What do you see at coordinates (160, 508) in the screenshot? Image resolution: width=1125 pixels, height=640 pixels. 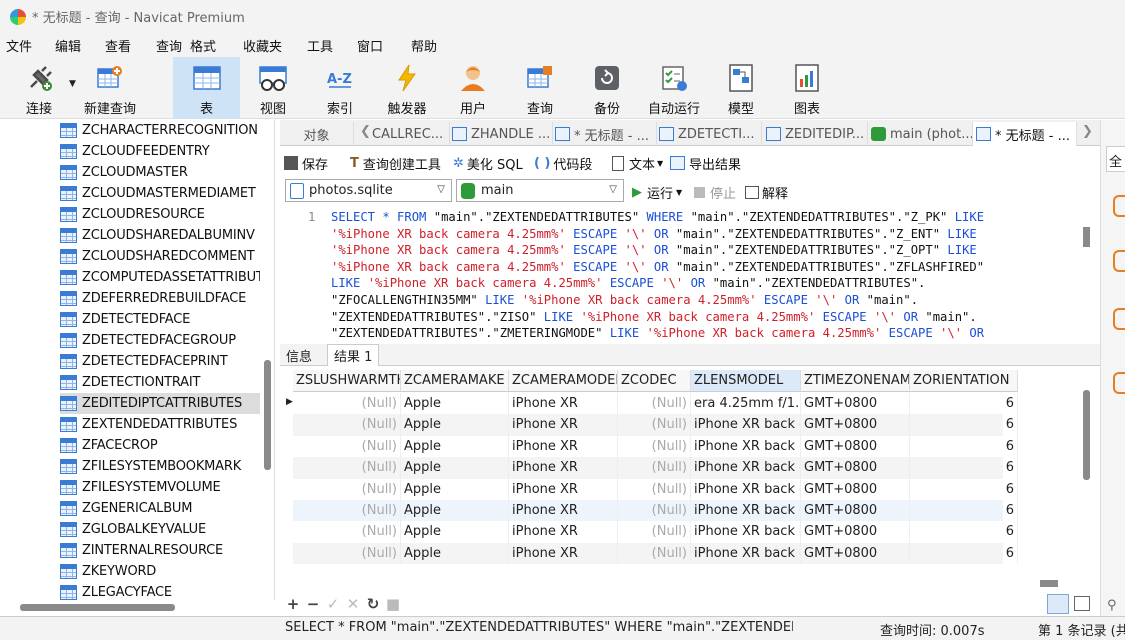 I see `tree-item-table: ZGENERICALBUM` at bounding box center [160, 508].